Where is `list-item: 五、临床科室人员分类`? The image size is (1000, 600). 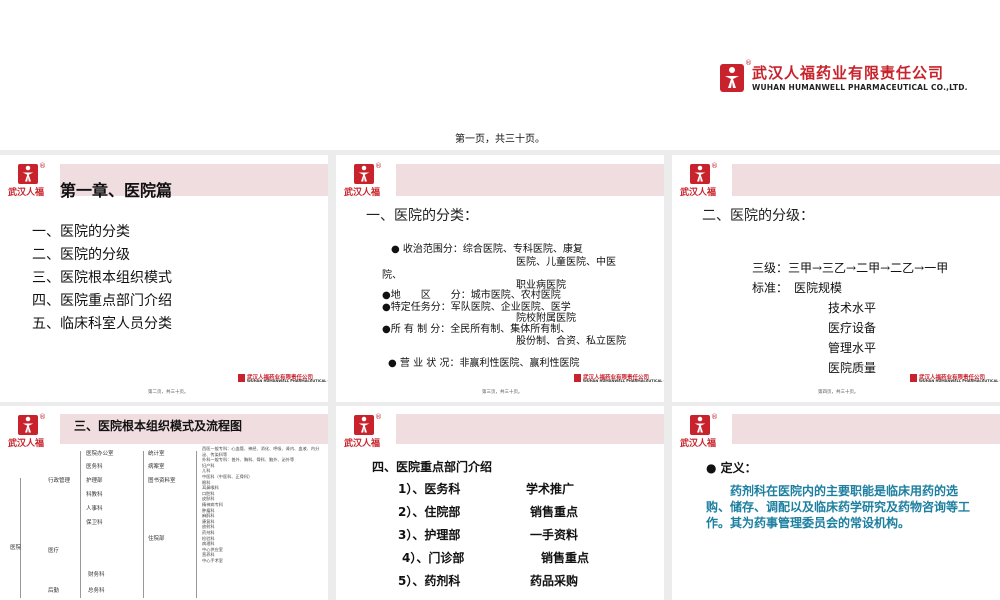 list-item: 五、临床科室人员分类 is located at coordinates (102, 324).